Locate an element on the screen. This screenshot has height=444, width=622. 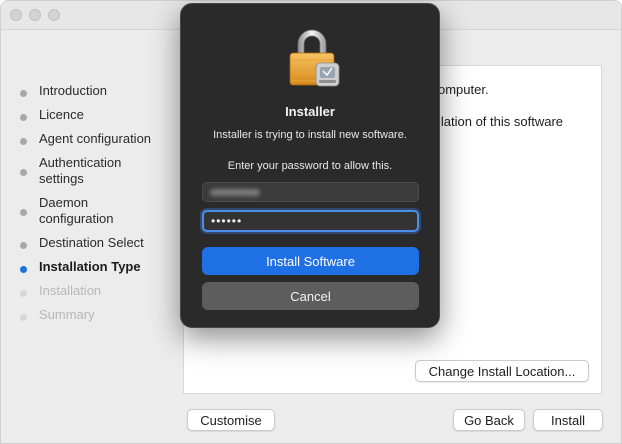
step-label: Licence is located at coordinates (61, 114).